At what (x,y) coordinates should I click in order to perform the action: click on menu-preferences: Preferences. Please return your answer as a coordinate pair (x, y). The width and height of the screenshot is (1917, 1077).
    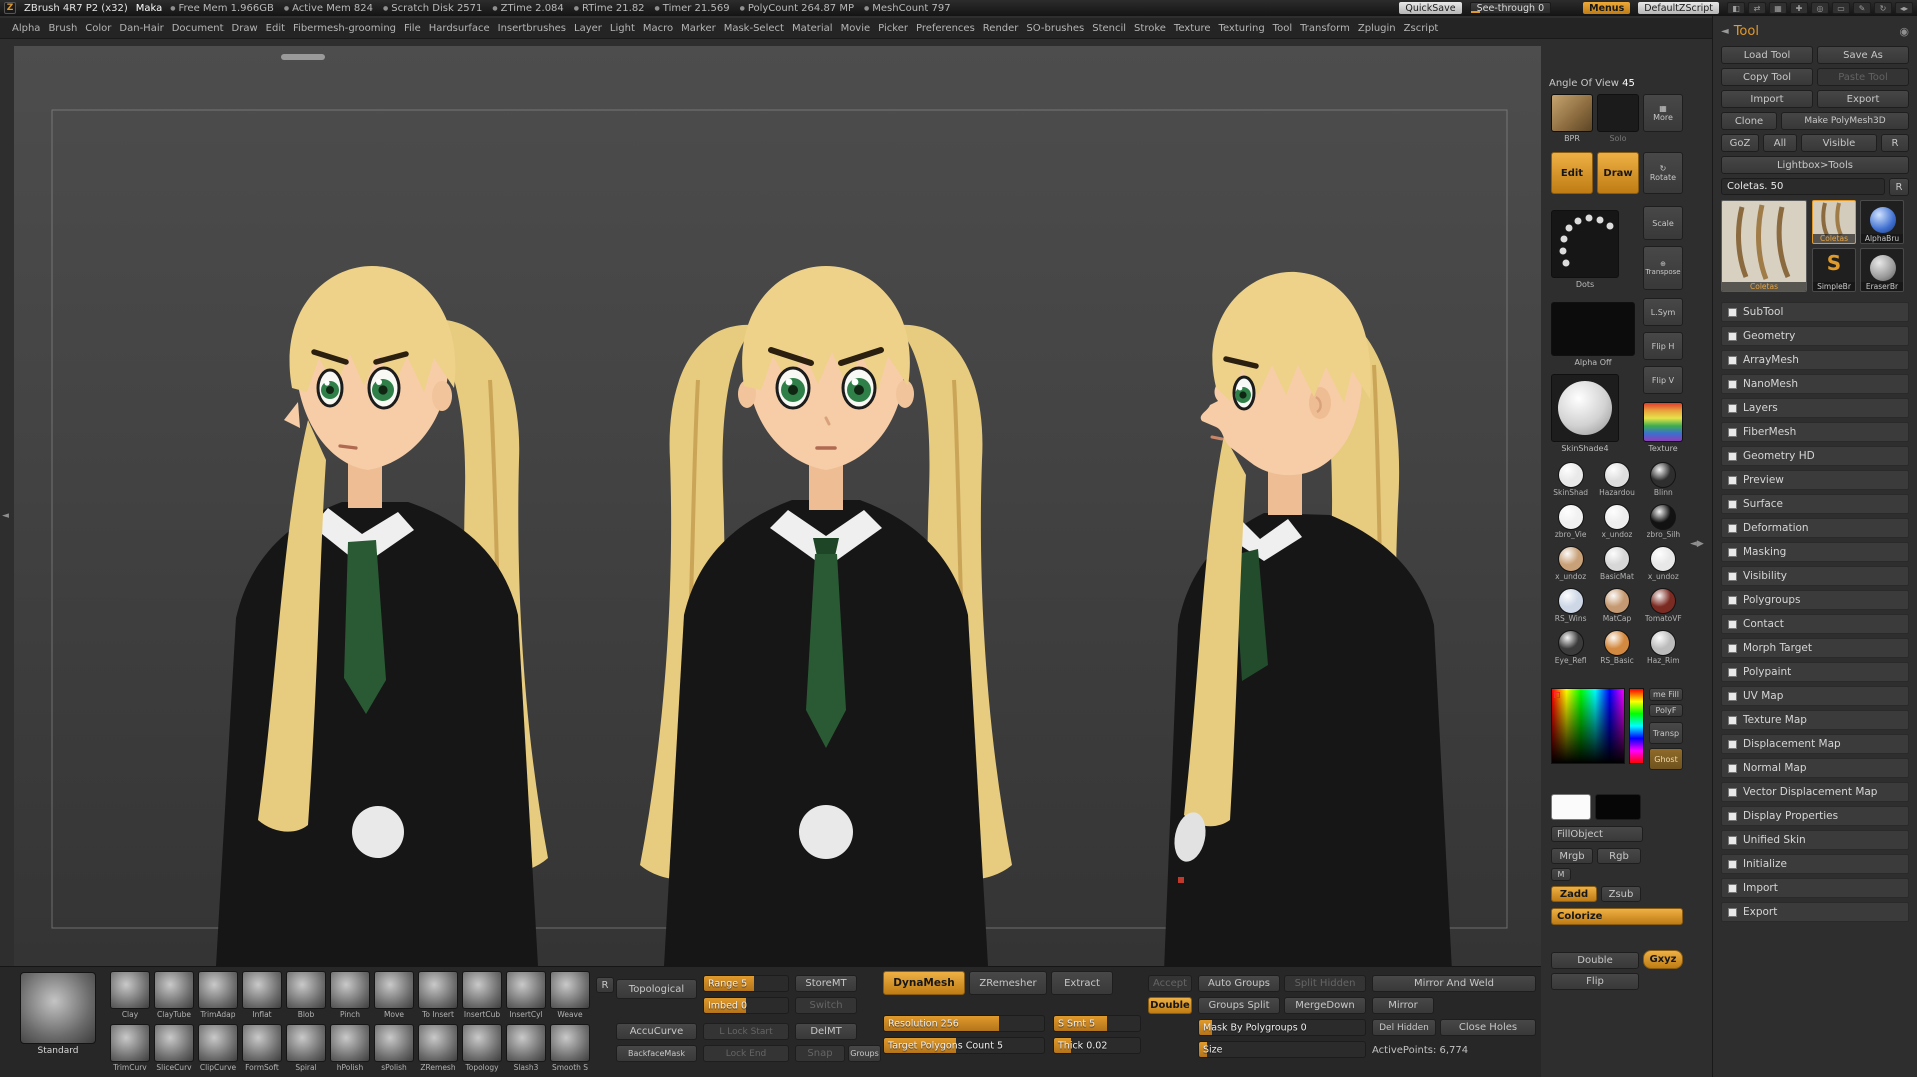
    Looking at the image, I should click on (945, 28).